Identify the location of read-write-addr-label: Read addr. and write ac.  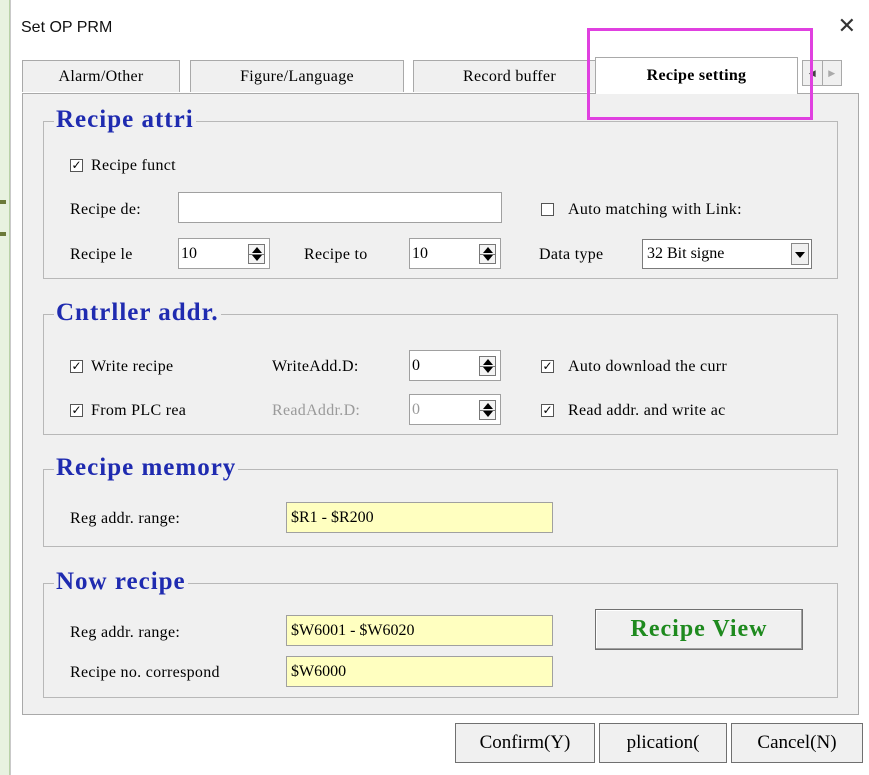
(647, 410).